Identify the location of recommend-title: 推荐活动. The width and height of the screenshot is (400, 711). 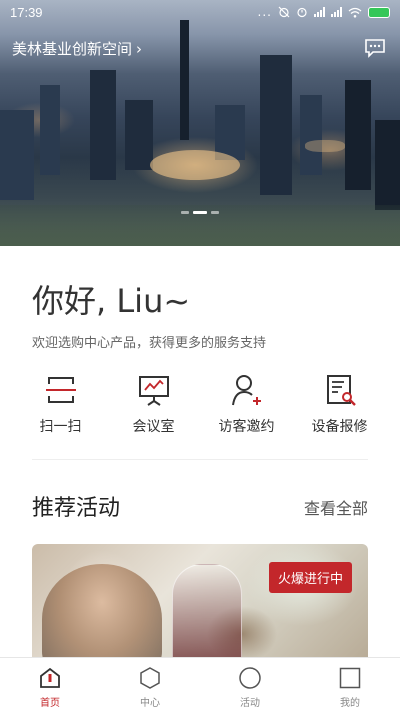
(76, 508).